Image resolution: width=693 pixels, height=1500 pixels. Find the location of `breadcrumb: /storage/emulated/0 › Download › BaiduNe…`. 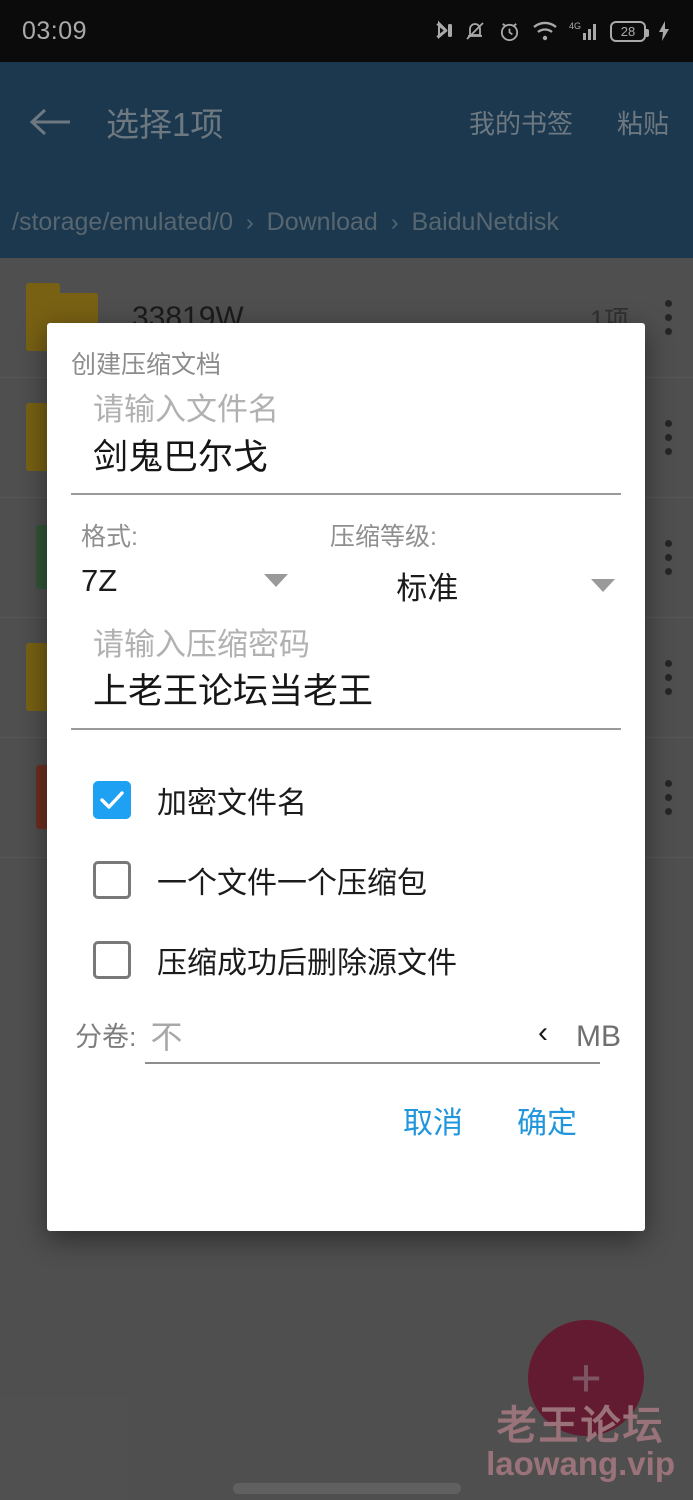

breadcrumb: /storage/emulated/0 › Download › BaiduNe… is located at coordinates (346, 222).